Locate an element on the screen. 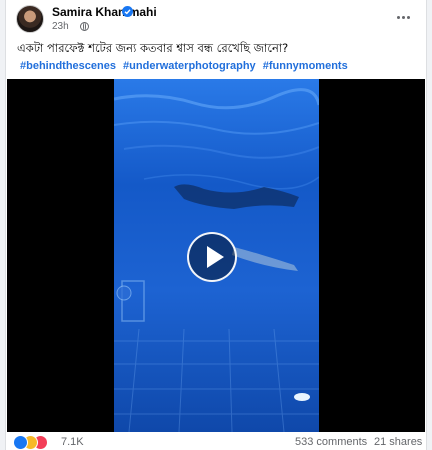 Image resolution: width=432 pixels, height=450 pixels. post-header: Samira Khan mahi 23h is located at coordinates (216, 19).